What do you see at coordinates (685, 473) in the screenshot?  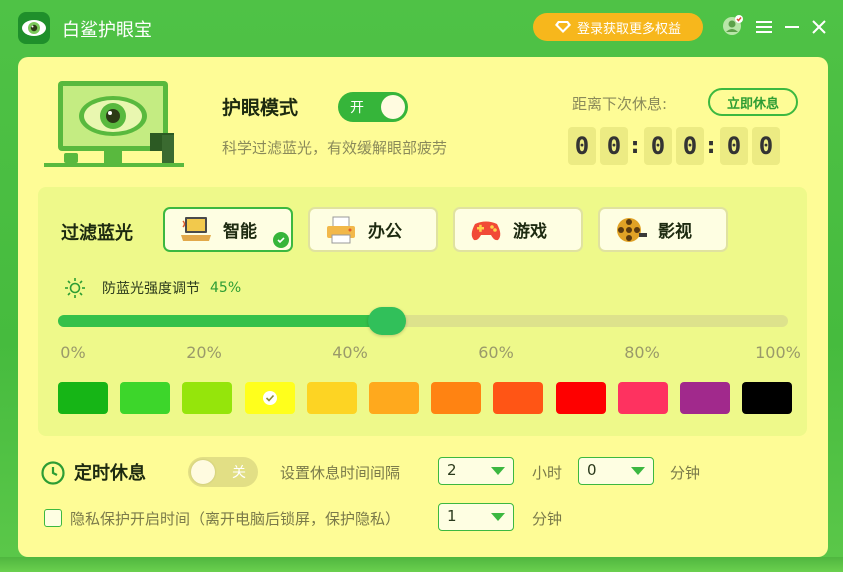 I see `minutes-unit: 分钟` at bounding box center [685, 473].